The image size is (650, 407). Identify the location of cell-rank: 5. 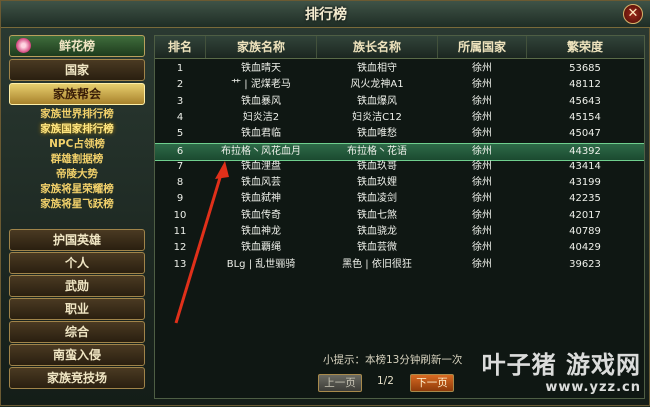
(180, 134).